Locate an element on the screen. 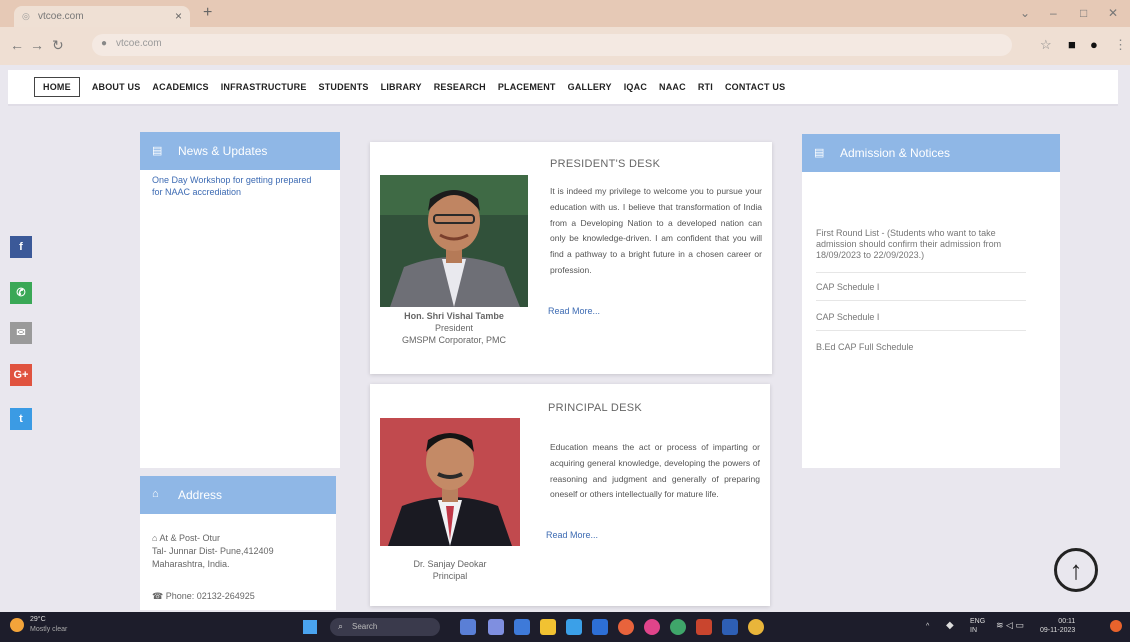 The image size is (1130, 642). address-title: Address is located at coordinates (200, 495).